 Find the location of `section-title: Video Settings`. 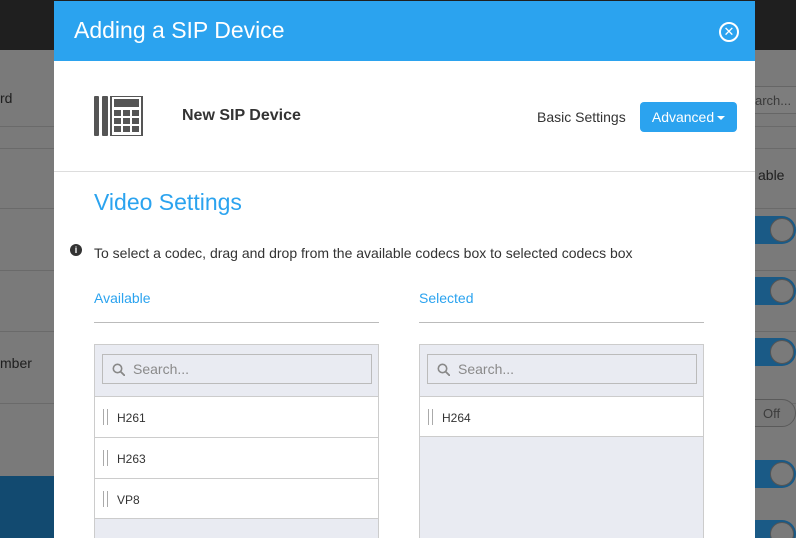

section-title: Video Settings is located at coordinates (168, 202).